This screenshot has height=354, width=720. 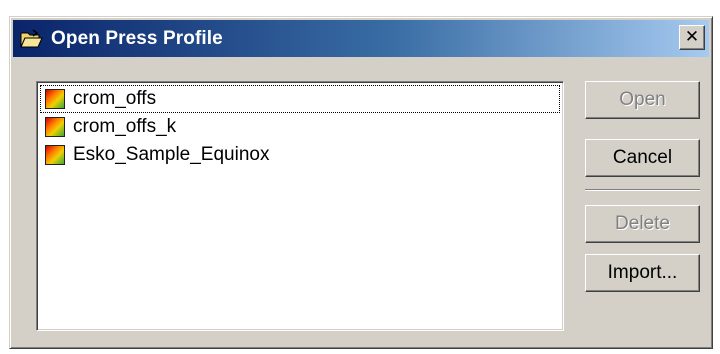 I want to click on button-separator, so click(x=642, y=190).